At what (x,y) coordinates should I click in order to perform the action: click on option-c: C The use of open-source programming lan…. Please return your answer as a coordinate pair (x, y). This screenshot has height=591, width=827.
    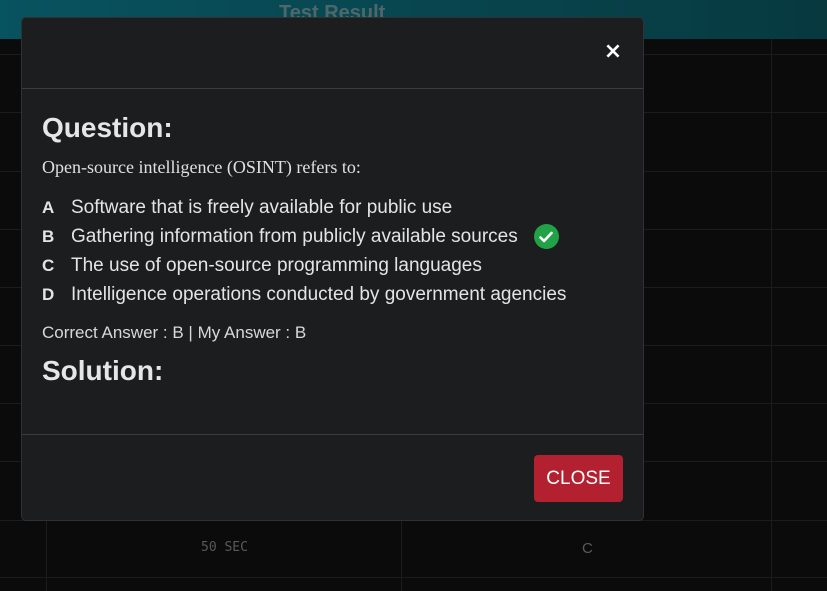
    Looking at the image, I should click on (332, 265).